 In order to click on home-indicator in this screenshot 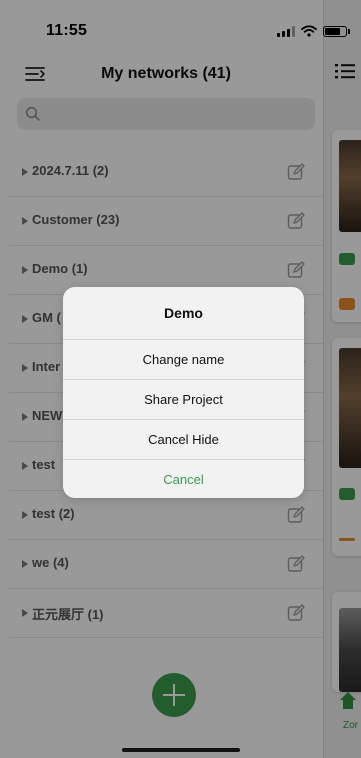, I will do `click(181, 750)`.